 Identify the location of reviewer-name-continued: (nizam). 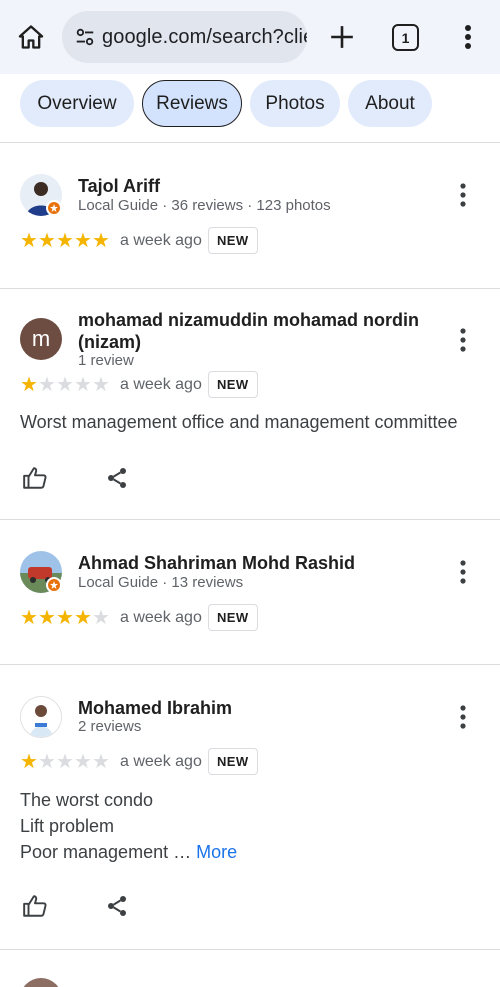
(109, 342).